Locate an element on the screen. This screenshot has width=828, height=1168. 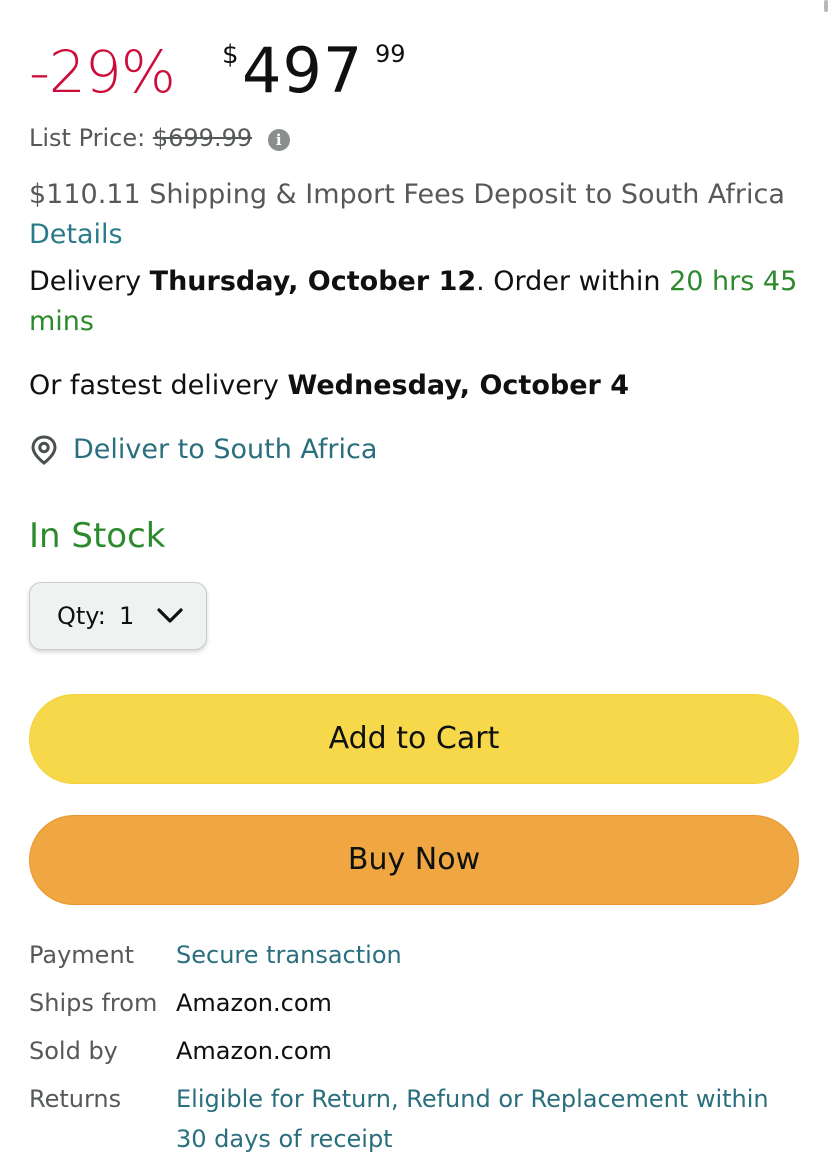
location-pin-icon is located at coordinates (44, 450).